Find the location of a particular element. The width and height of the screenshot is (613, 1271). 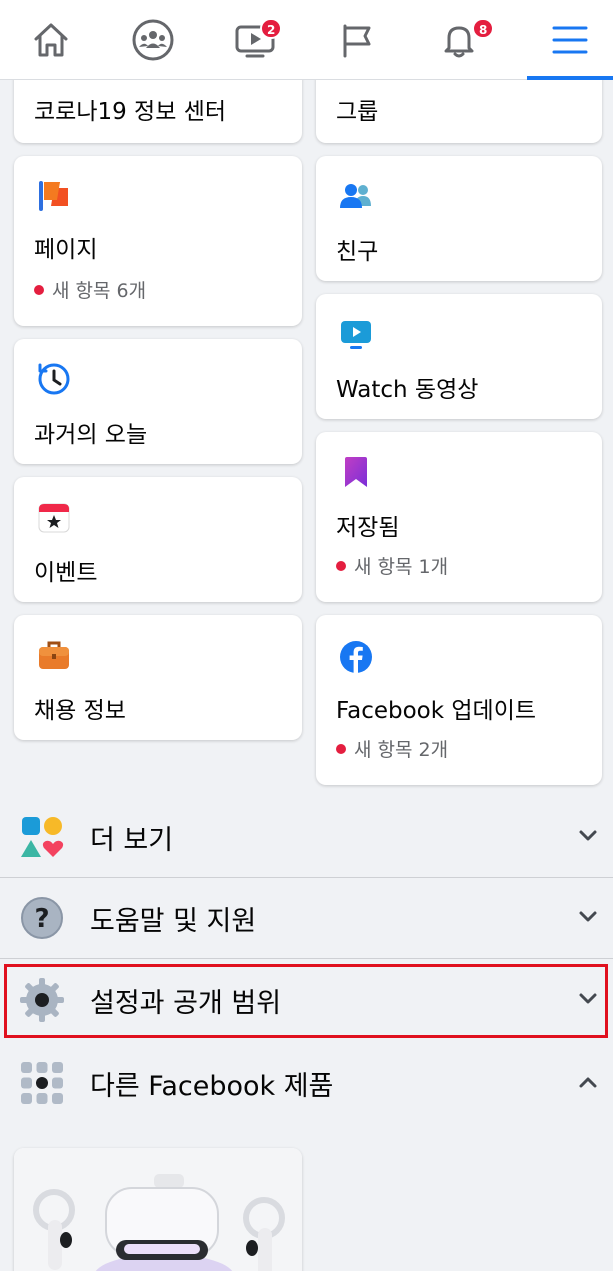

new-items-count: 새 항목 2개 is located at coordinates (392, 748).